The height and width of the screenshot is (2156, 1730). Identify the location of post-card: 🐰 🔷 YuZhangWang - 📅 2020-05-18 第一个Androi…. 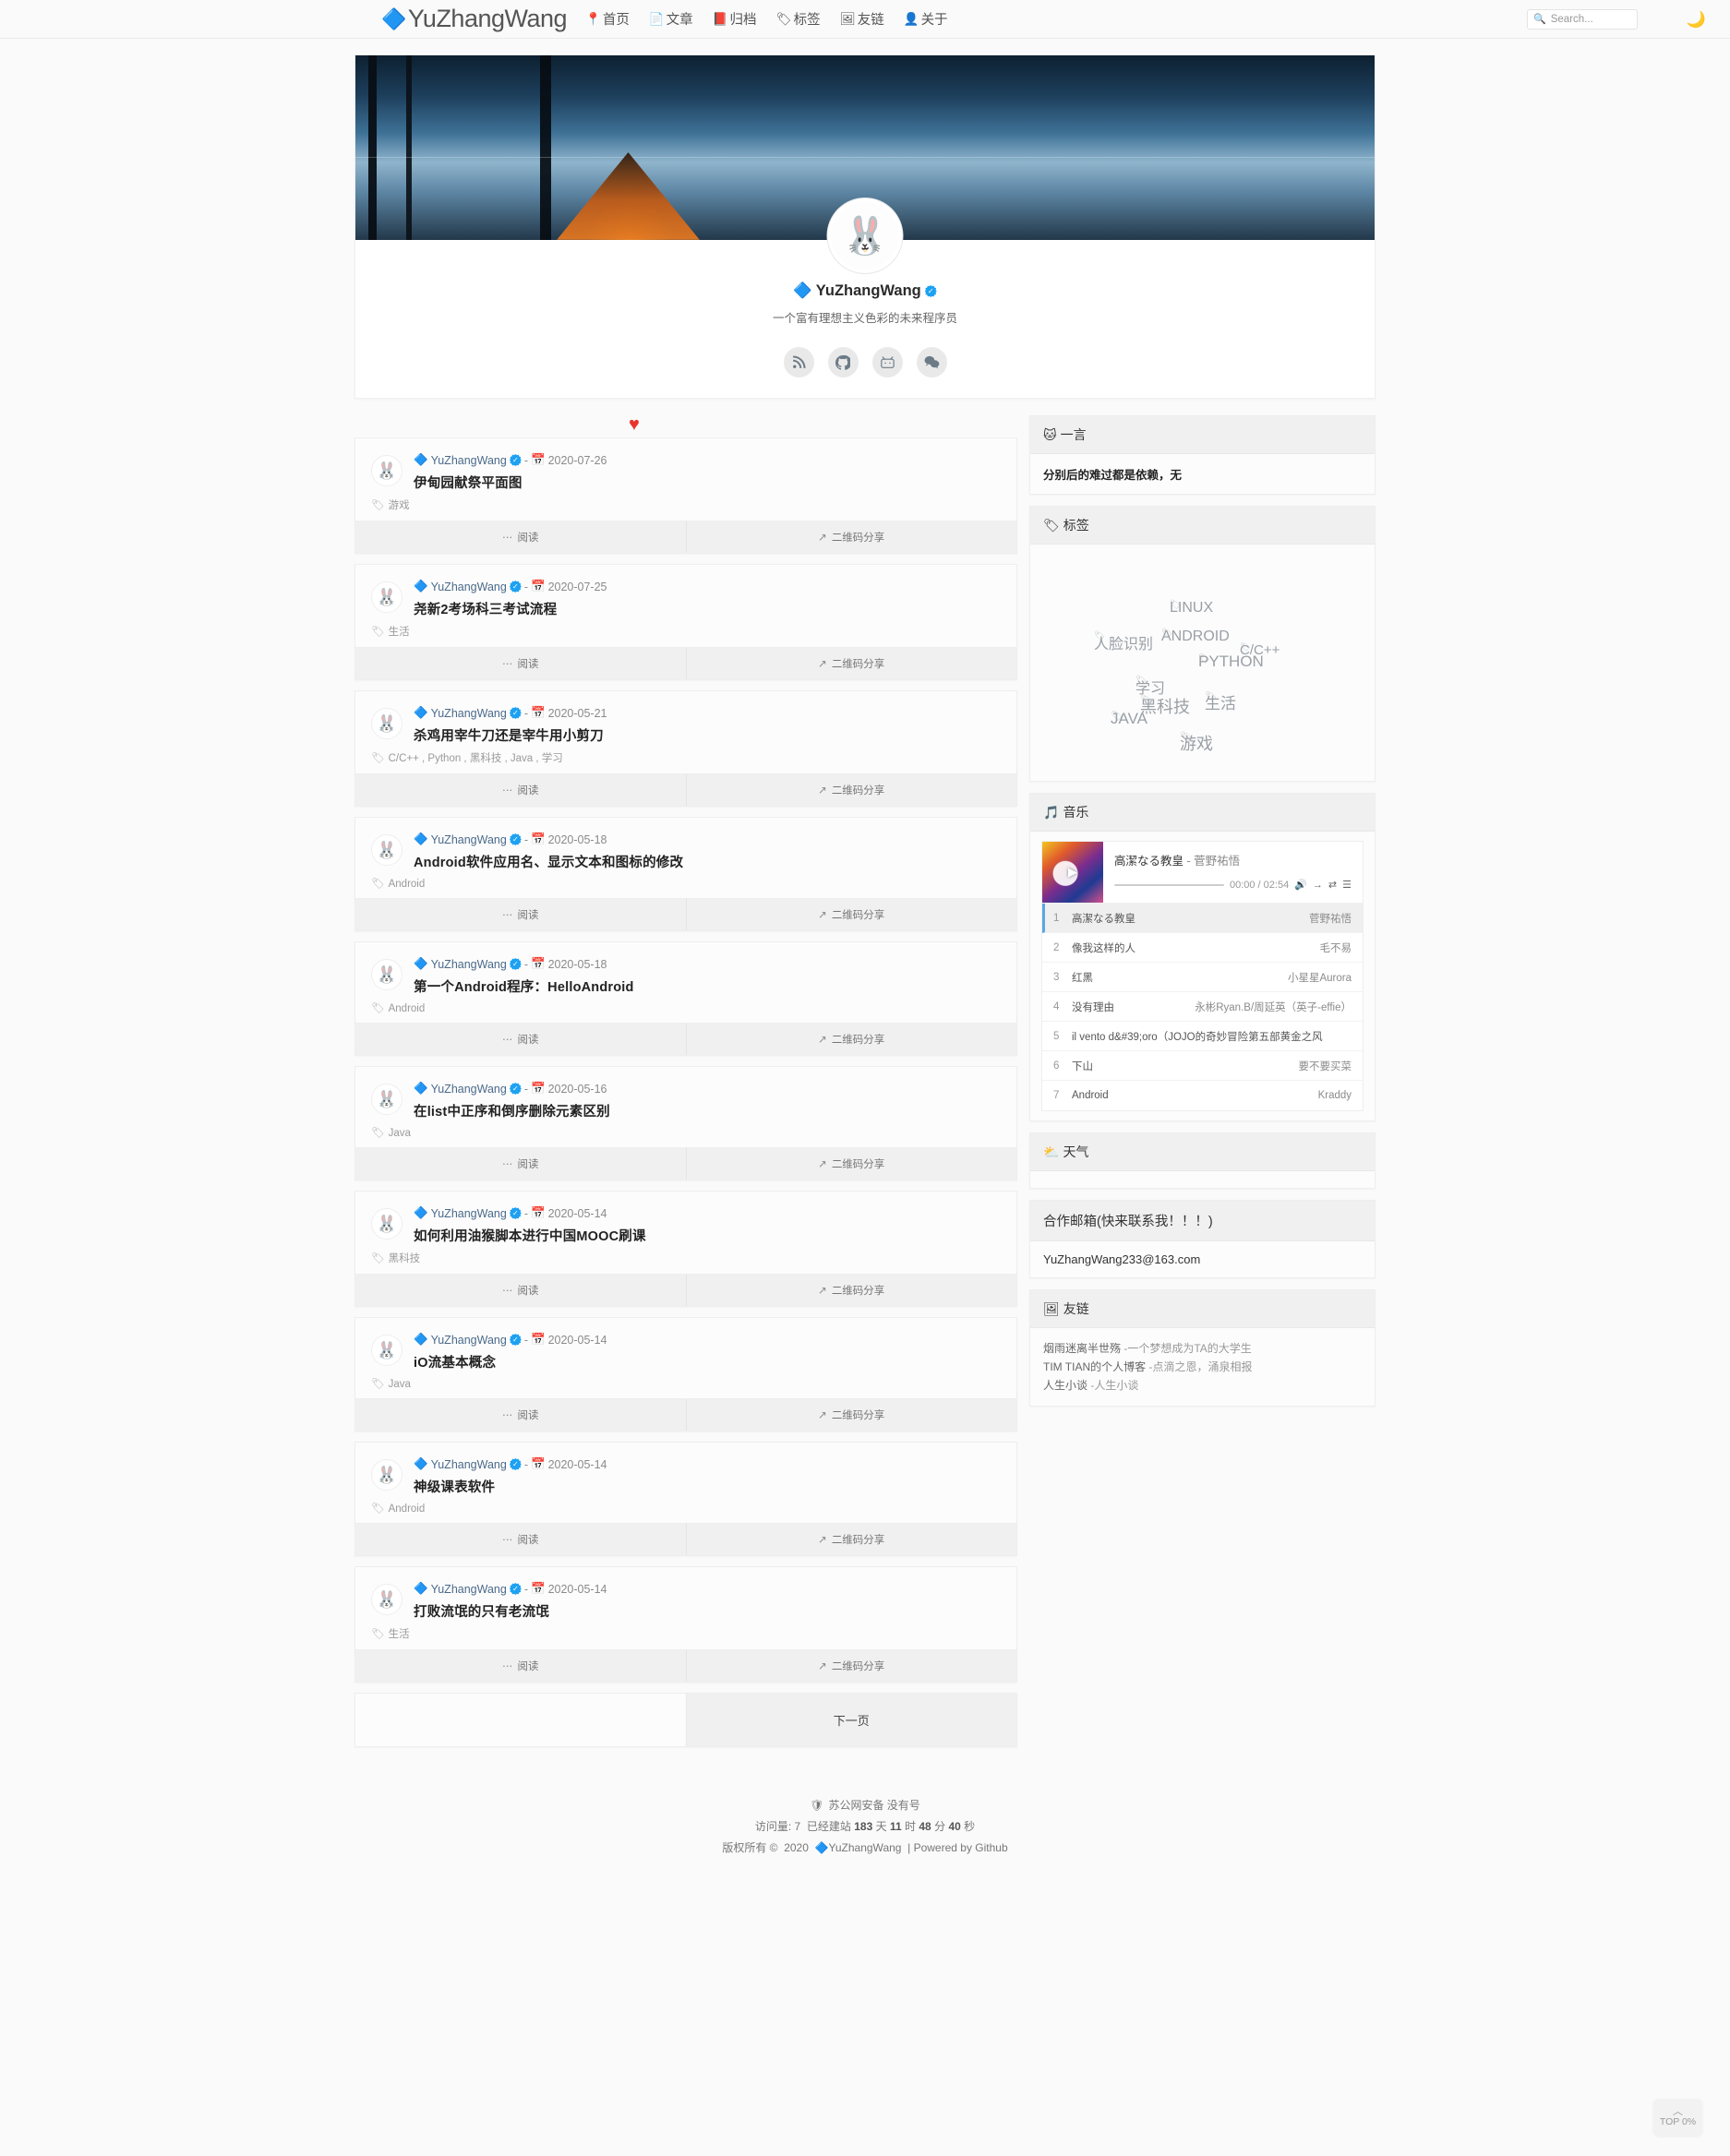
(685, 998).